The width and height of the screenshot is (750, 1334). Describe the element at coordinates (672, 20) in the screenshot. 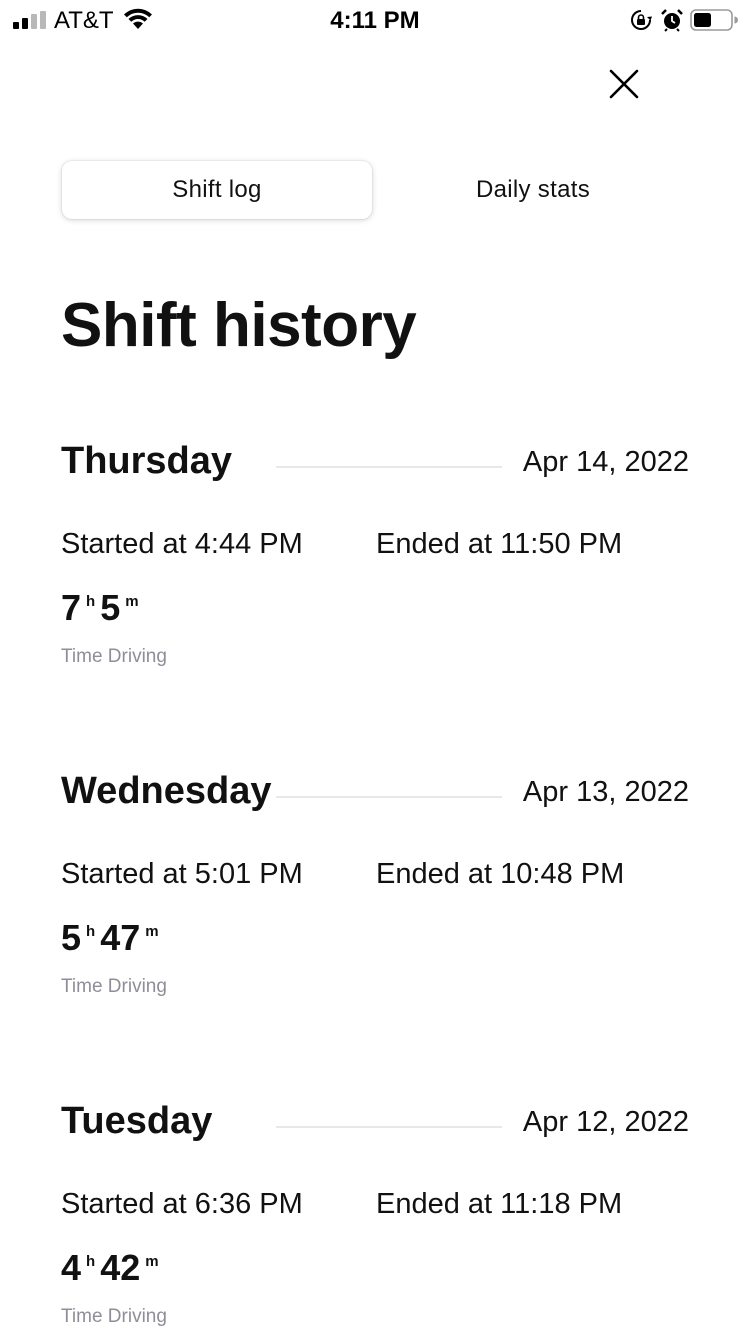

I see `alarm-clock-icon` at that location.